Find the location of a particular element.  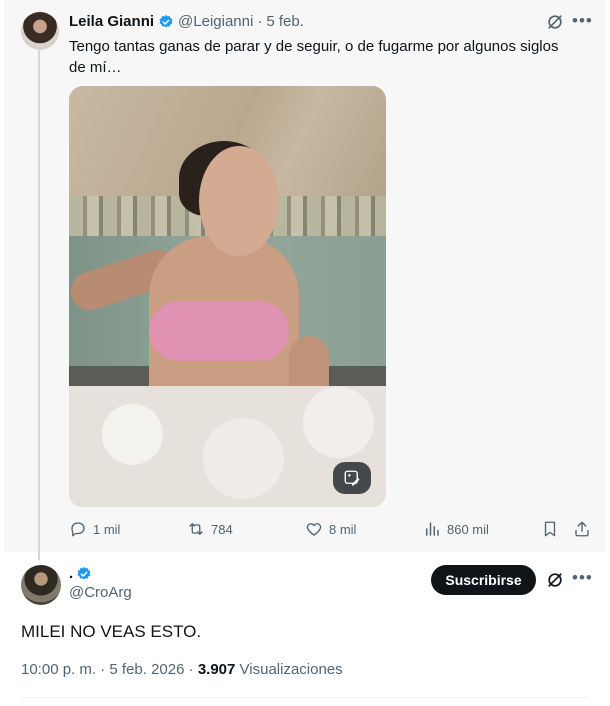

like-icon is located at coordinates (314, 529).